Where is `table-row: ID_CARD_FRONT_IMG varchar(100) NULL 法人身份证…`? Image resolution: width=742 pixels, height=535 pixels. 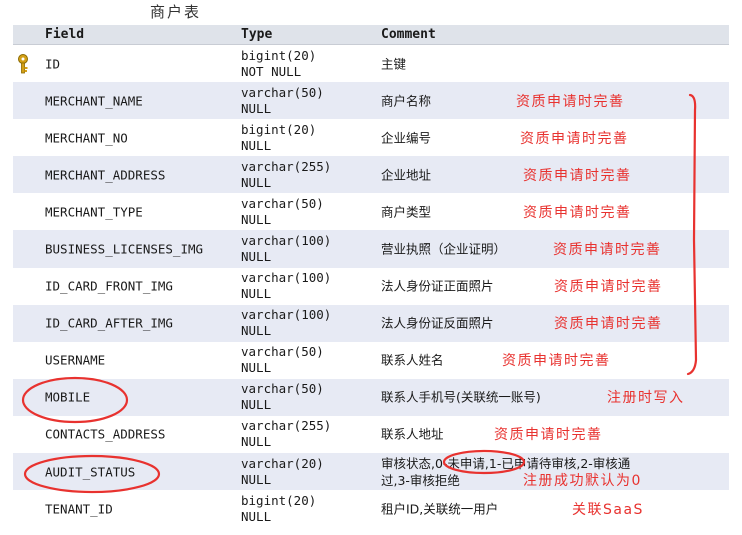
table-row: ID_CARD_FRONT_IMG varchar(100) NULL 法人身份证… is located at coordinates (371, 286).